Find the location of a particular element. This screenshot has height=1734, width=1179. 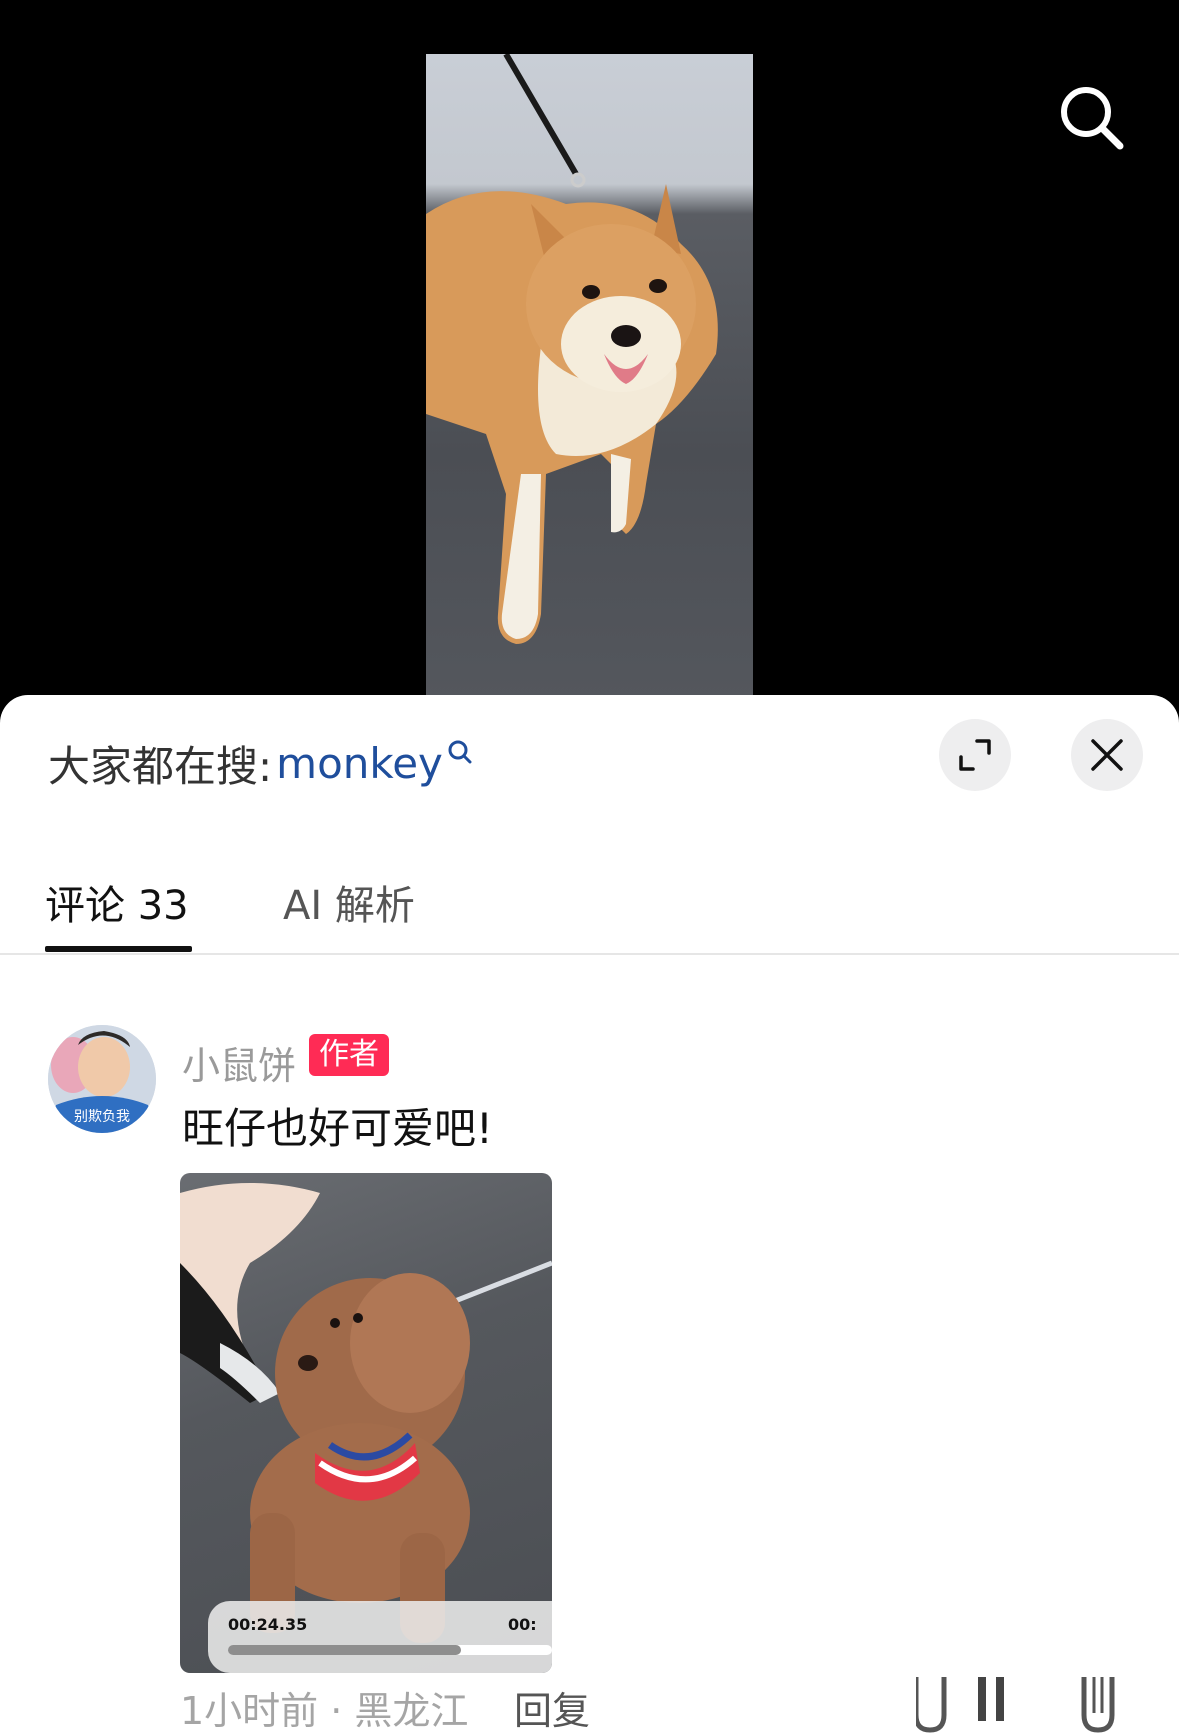

author-badge: 作者 is located at coordinates (349, 1055).